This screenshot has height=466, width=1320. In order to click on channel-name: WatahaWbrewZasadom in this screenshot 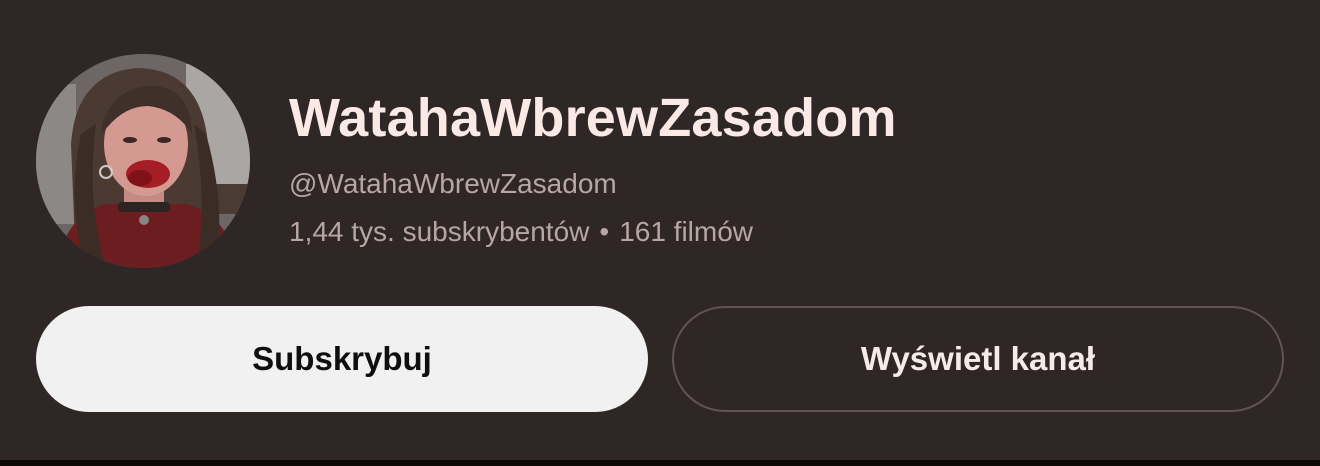, I will do `click(593, 118)`.